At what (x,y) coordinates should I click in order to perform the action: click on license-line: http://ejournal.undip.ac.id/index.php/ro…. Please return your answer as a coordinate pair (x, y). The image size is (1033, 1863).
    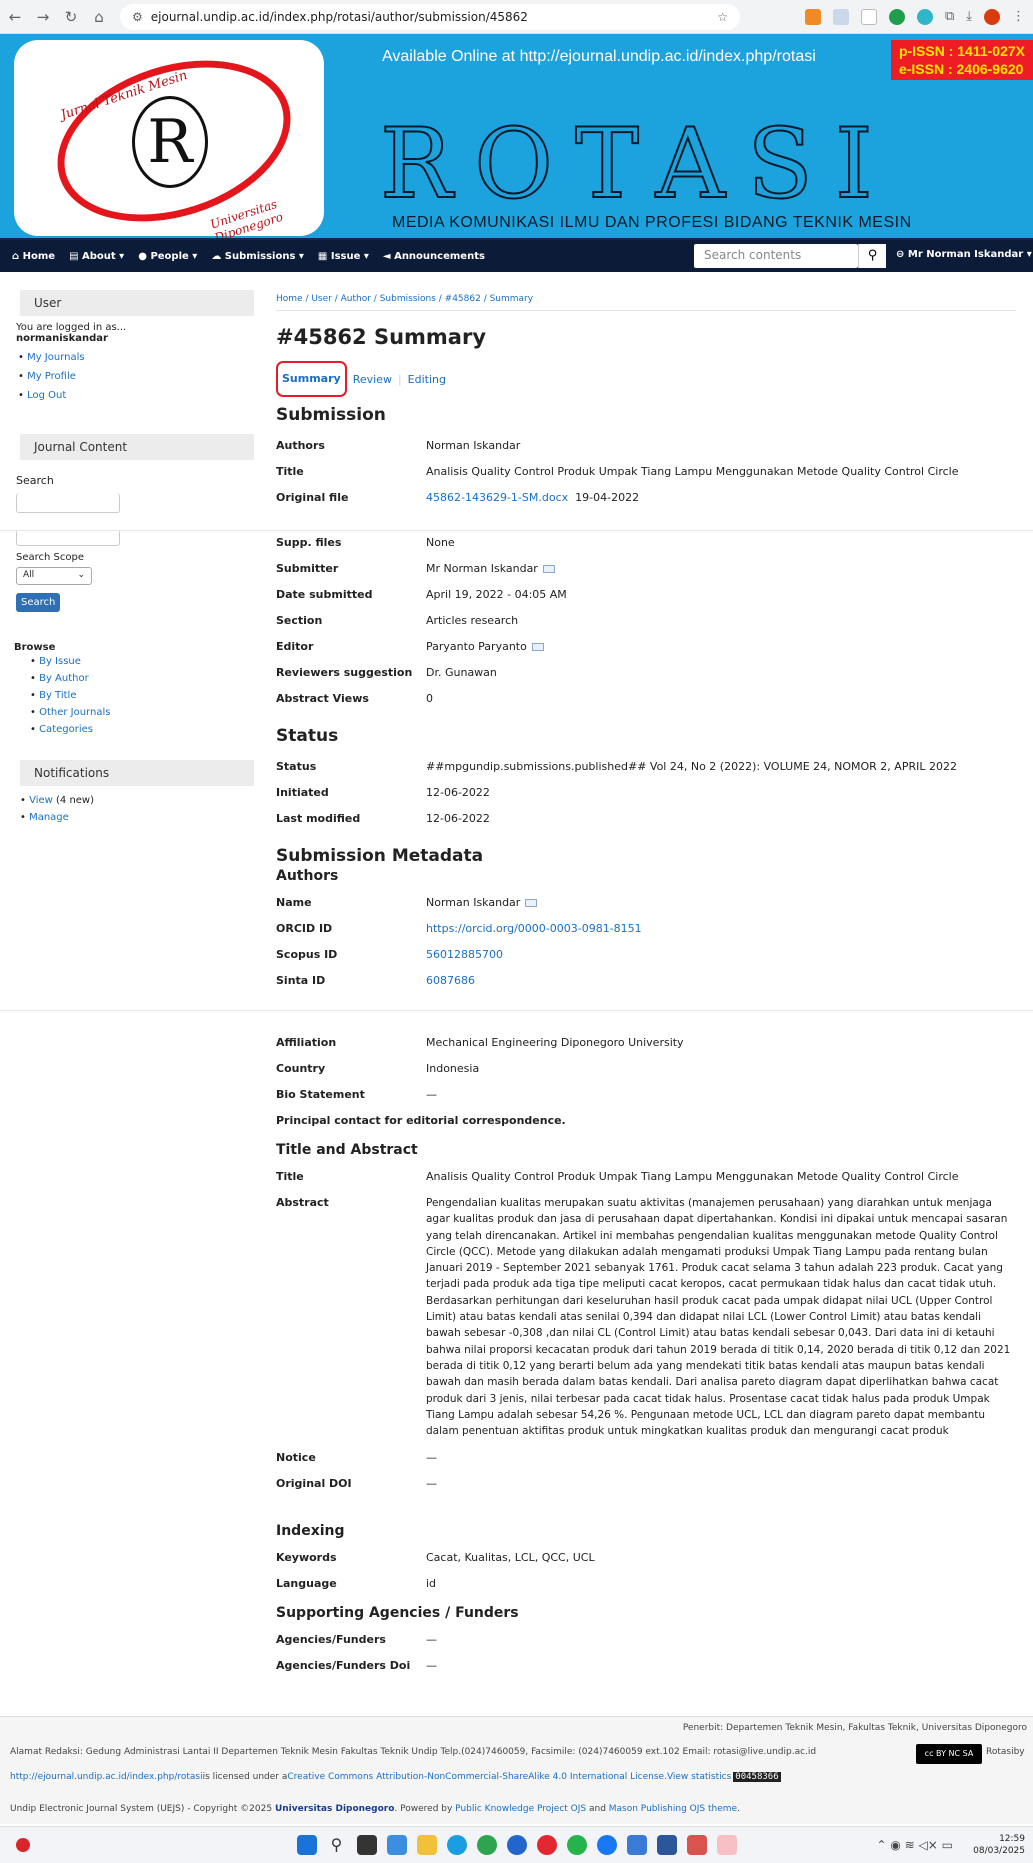
    Looking at the image, I should click on (395, 1777).